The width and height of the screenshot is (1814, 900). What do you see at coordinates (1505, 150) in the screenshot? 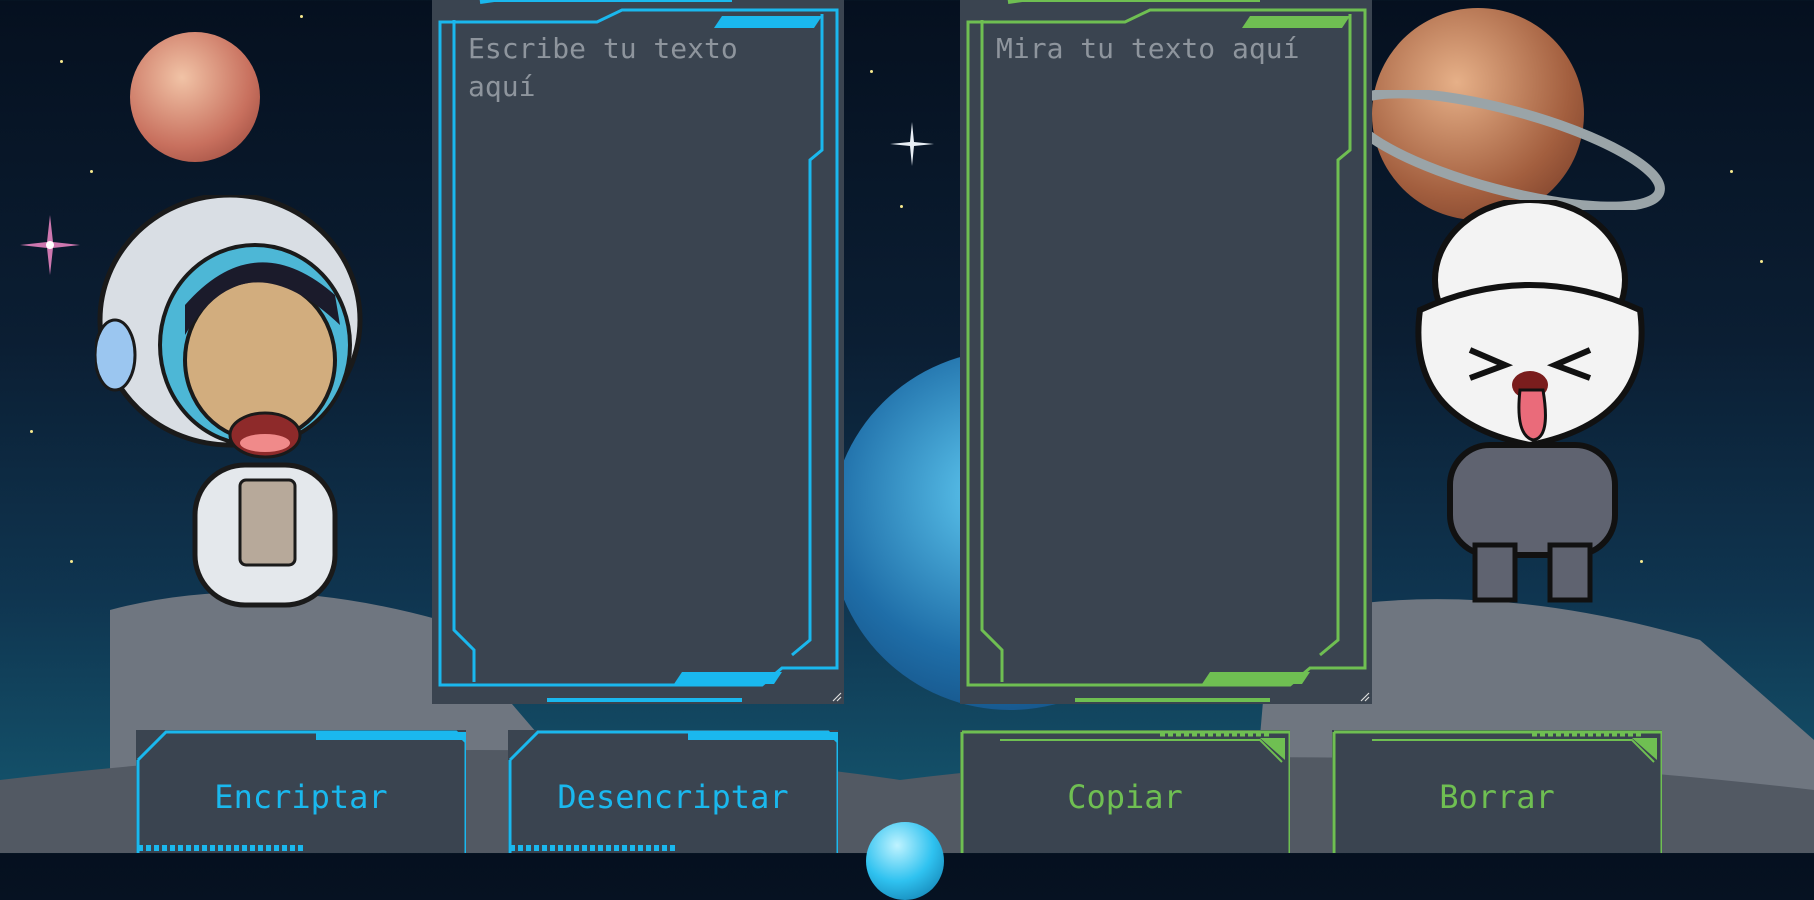
I see `saturn-ring-icon` at bounding box center [1505, 150].